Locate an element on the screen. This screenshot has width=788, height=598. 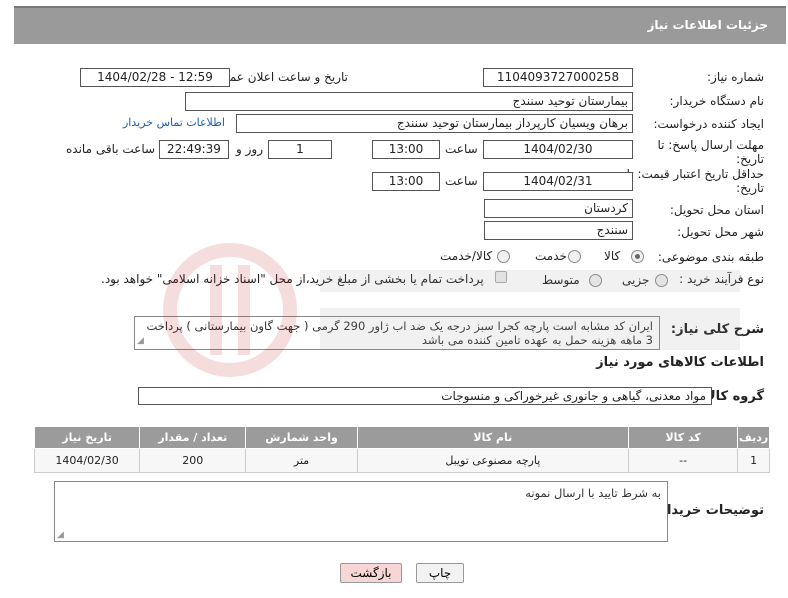
need-number-label: شماره نیاز: is located at coordinates (735, 77).